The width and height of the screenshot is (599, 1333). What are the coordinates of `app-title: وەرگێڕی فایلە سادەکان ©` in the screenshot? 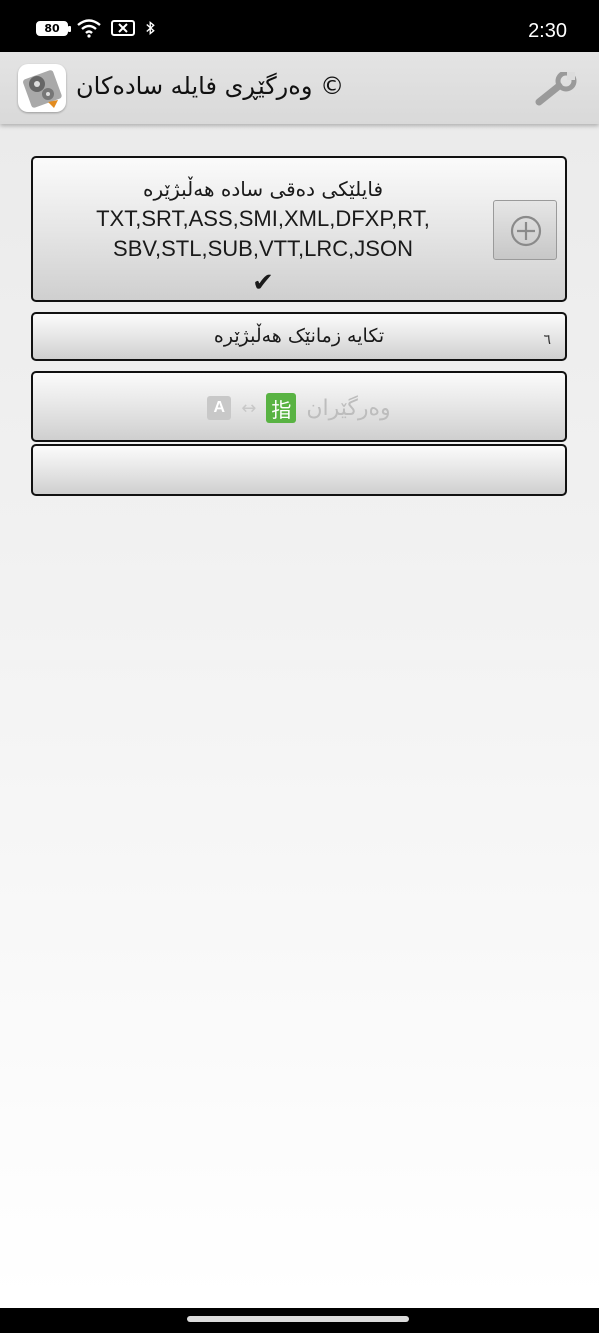 It's located at (210, 86).